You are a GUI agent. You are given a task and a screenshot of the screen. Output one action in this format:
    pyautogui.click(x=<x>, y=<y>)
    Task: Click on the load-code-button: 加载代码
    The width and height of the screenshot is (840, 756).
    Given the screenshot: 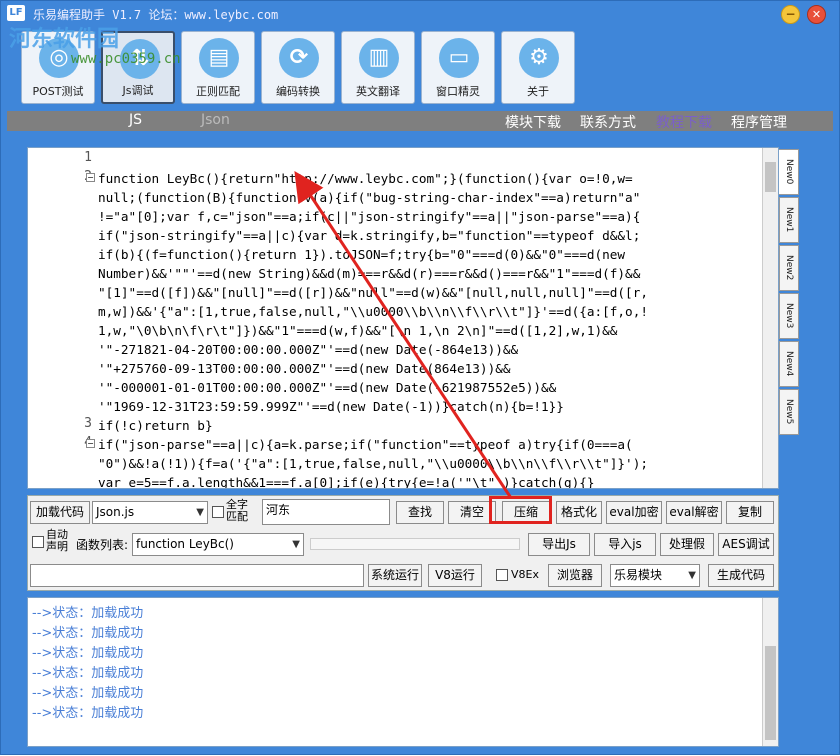 What is the action you would take?
    pyautogui.click(x=60, y=512)
    